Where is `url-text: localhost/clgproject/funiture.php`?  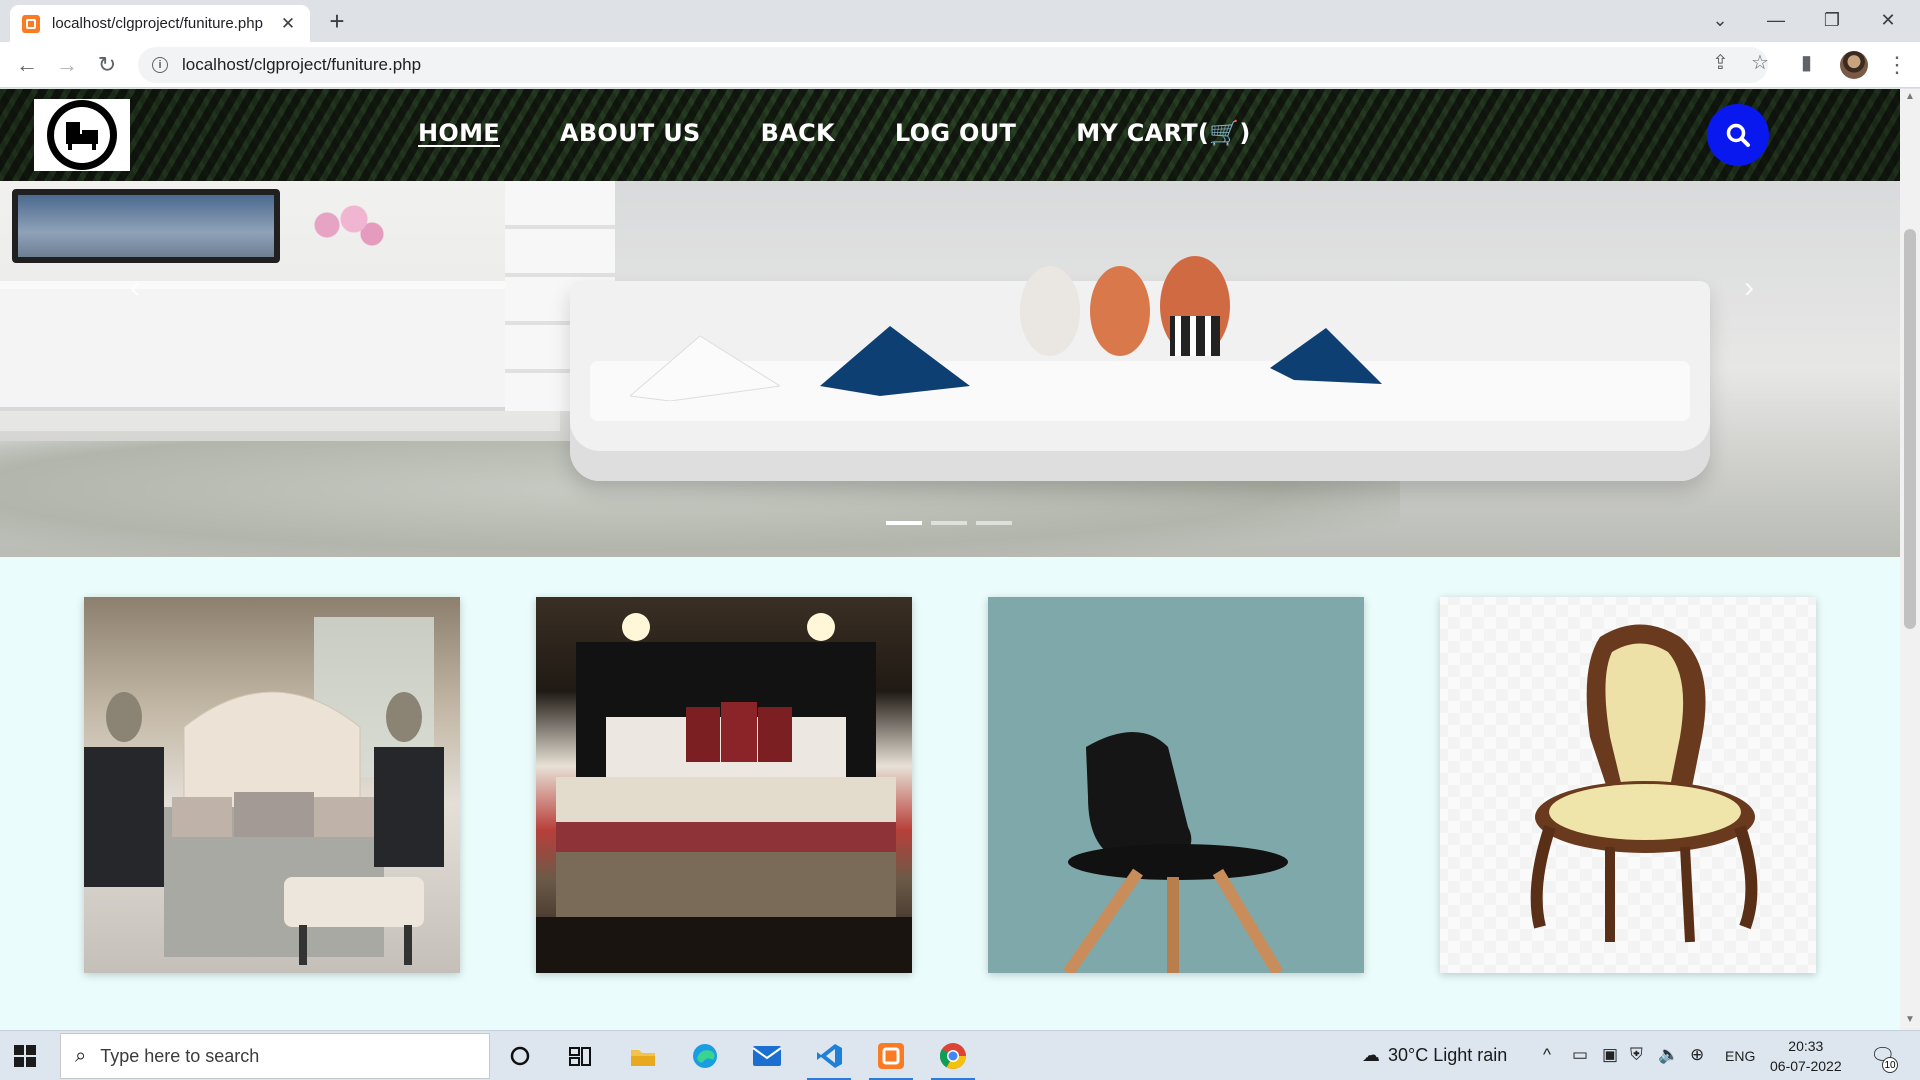 url-text: localhost/clgproject/funiture.php is located at coordinates (301, 65).